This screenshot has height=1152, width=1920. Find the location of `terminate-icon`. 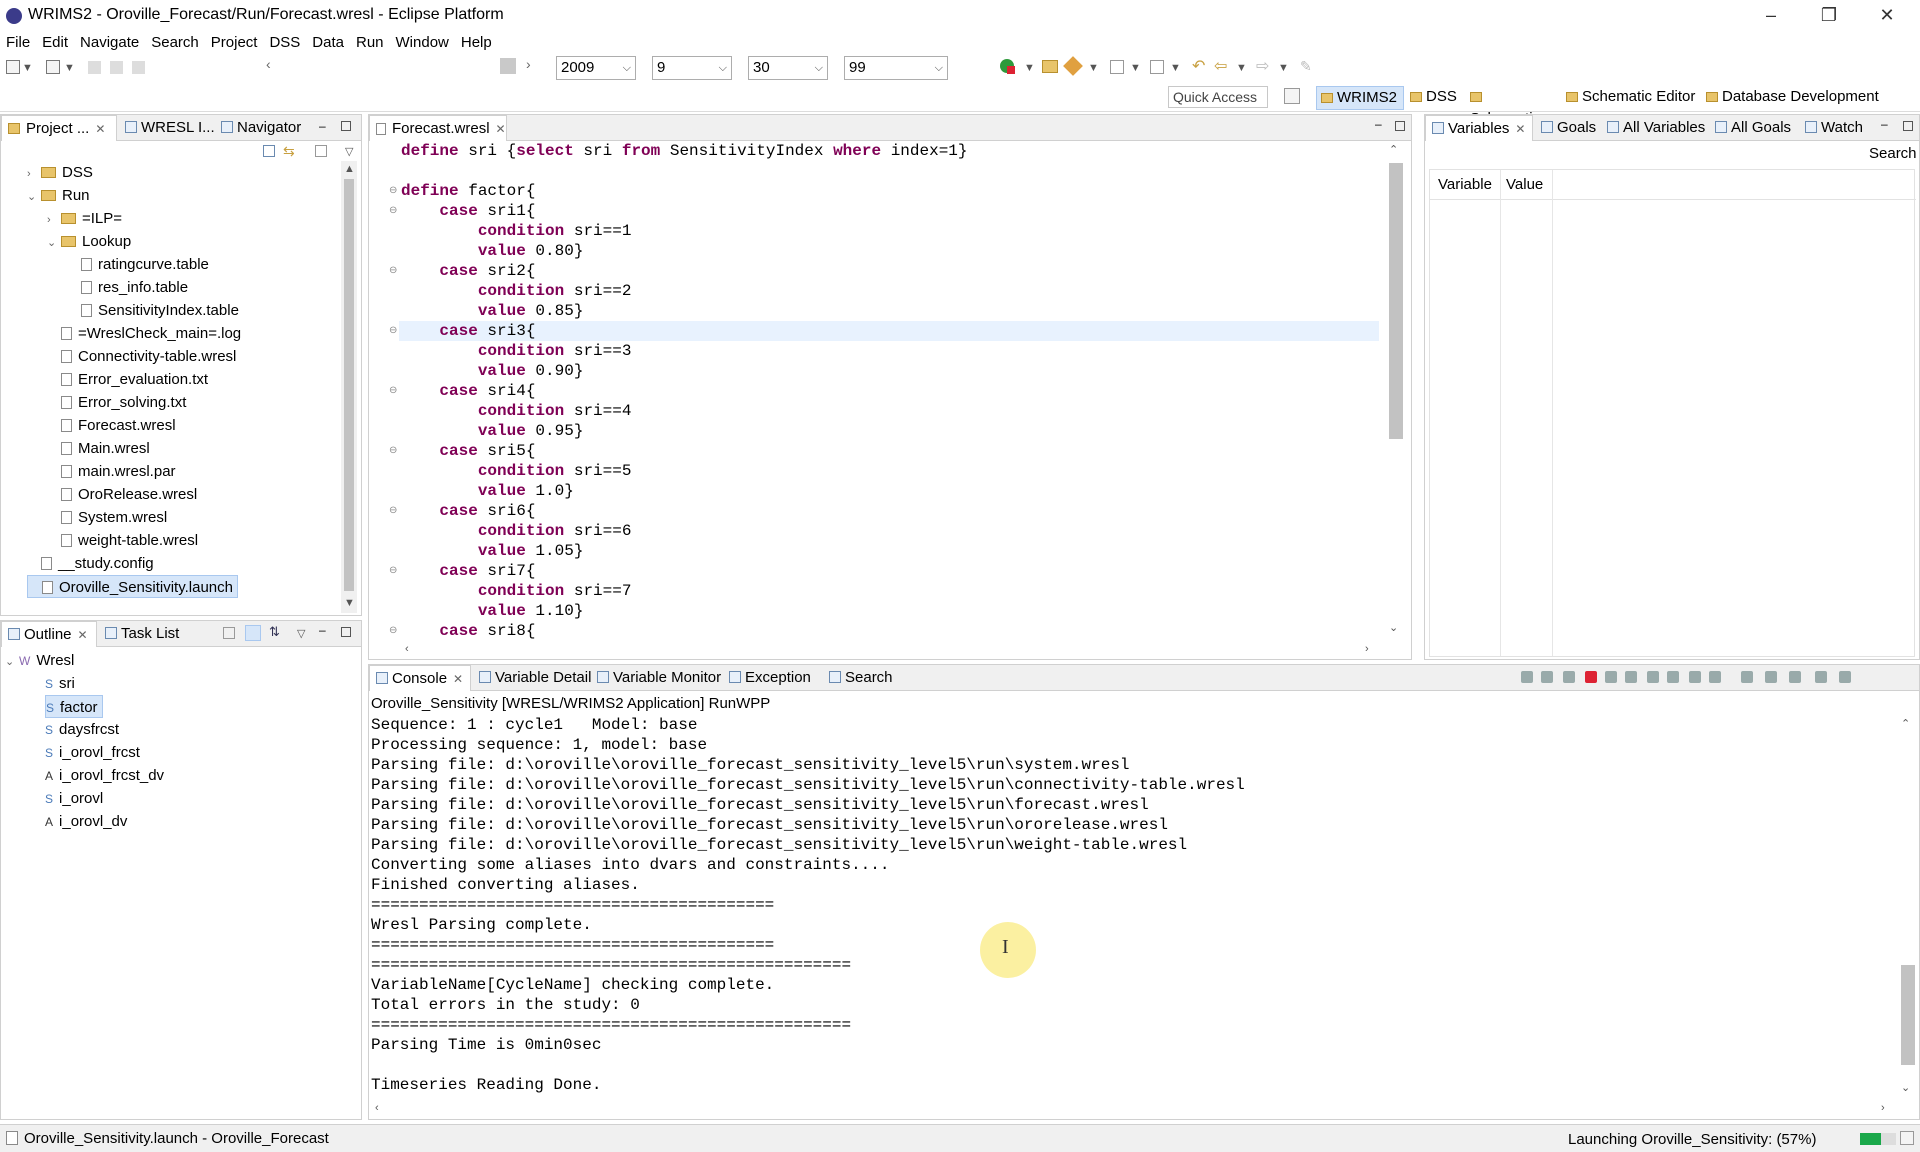

terminate-icon is located at coordinates (1591, 677).